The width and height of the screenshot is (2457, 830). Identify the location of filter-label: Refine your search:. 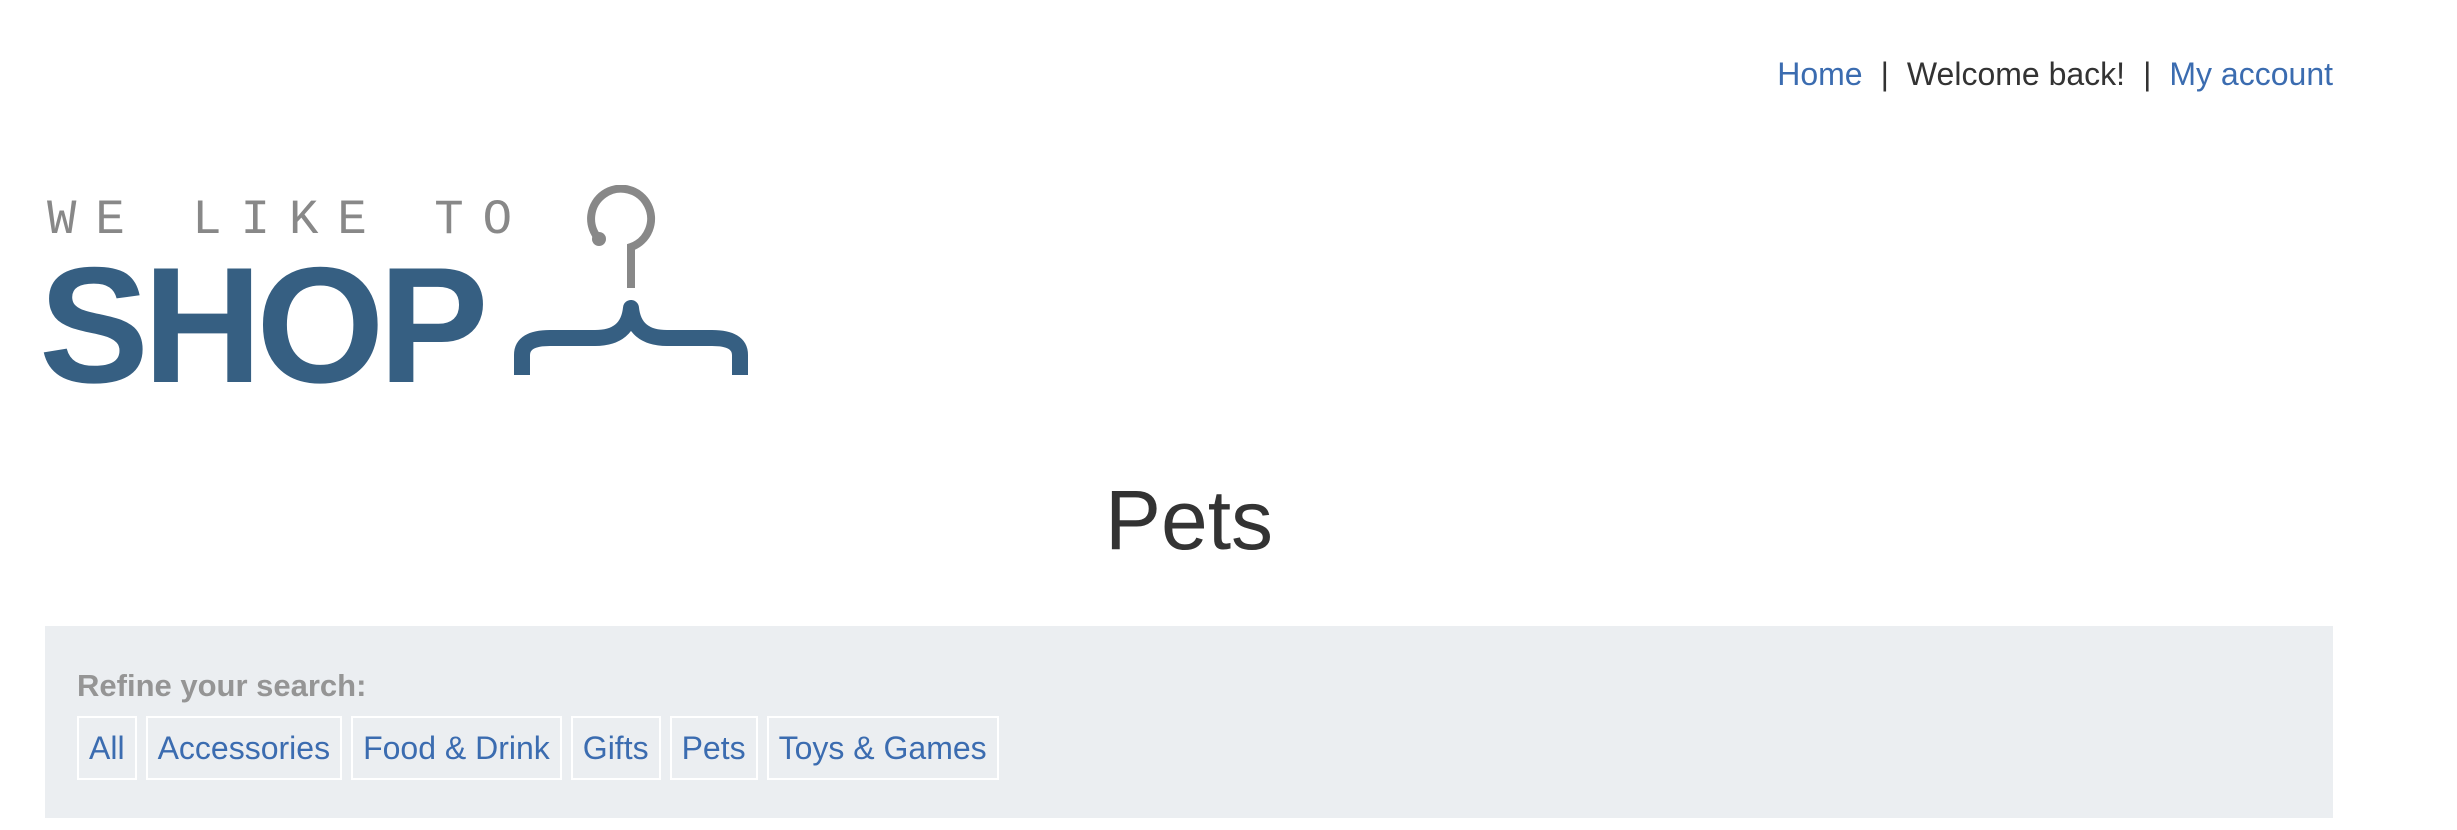
(222, 685).